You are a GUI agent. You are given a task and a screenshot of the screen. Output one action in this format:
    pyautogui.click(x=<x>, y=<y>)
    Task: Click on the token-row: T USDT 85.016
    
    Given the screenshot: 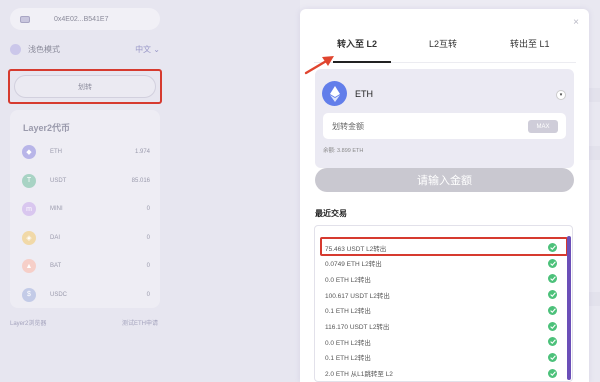 What is the action you would take?
    pyautogui.click(x=86, y=181)
    